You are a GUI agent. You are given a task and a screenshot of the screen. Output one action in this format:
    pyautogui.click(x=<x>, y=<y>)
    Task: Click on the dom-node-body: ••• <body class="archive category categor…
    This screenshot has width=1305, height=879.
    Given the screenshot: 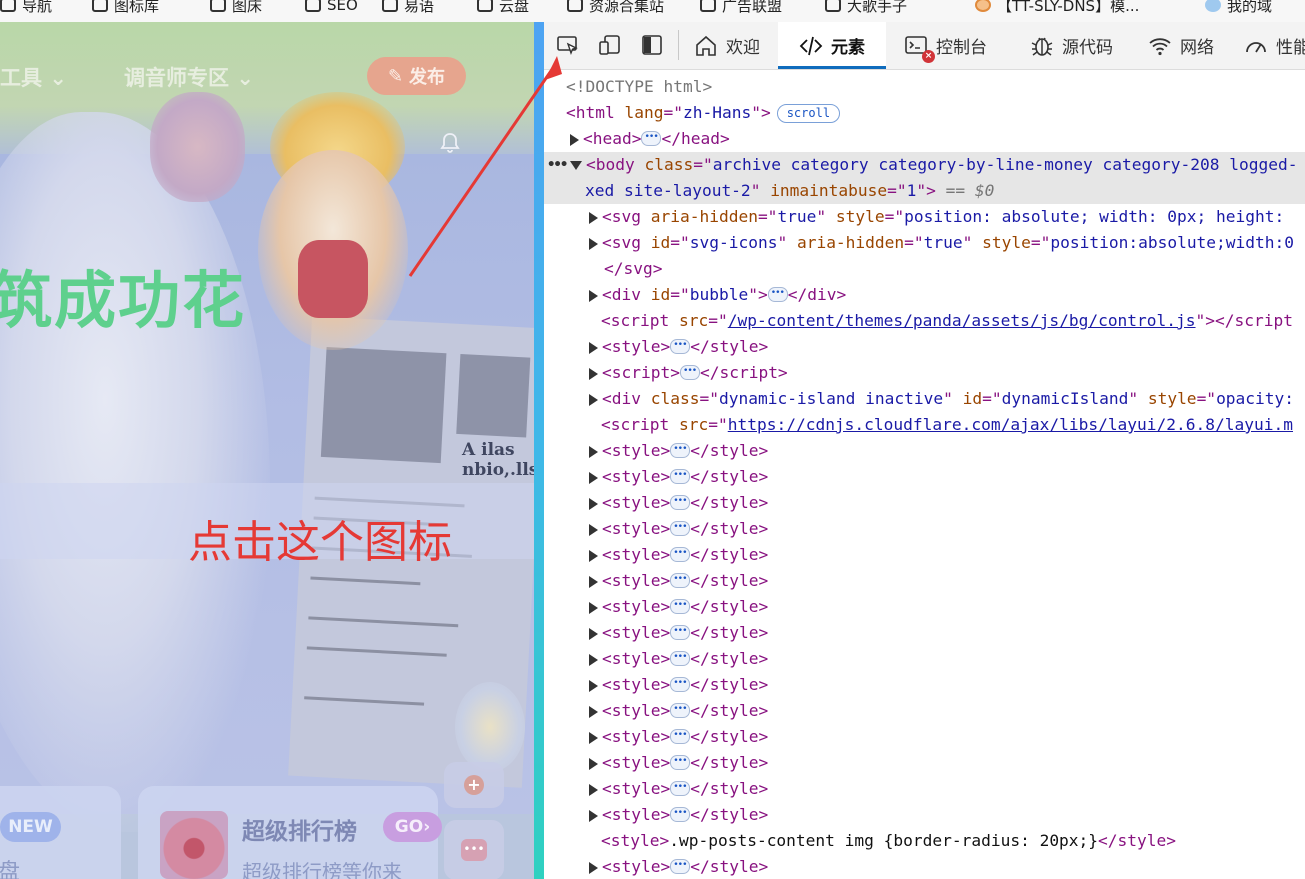 What is the action you would take?
    pyautogui.click(x=924, y=165)
    